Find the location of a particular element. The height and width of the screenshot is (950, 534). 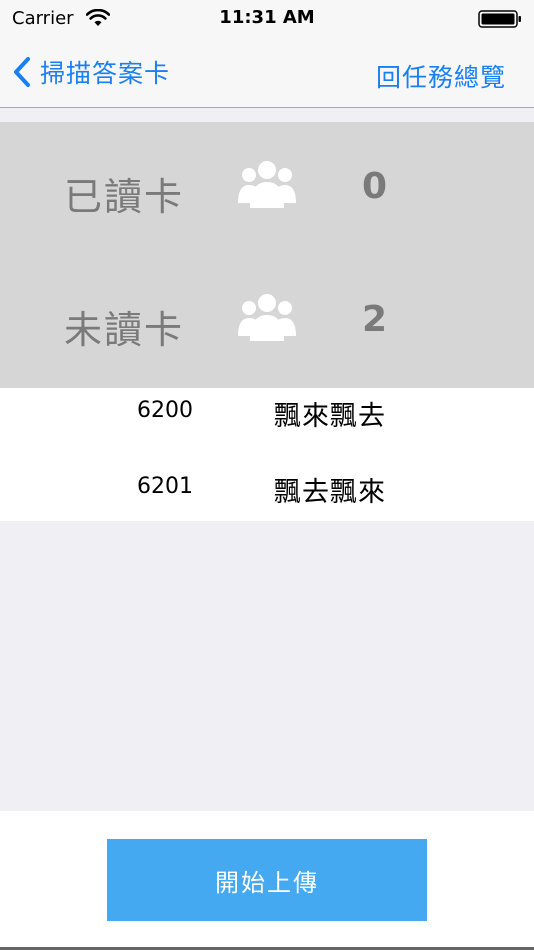

list-item: 6201 飄去飄來 is located at coordinates (267, 494).